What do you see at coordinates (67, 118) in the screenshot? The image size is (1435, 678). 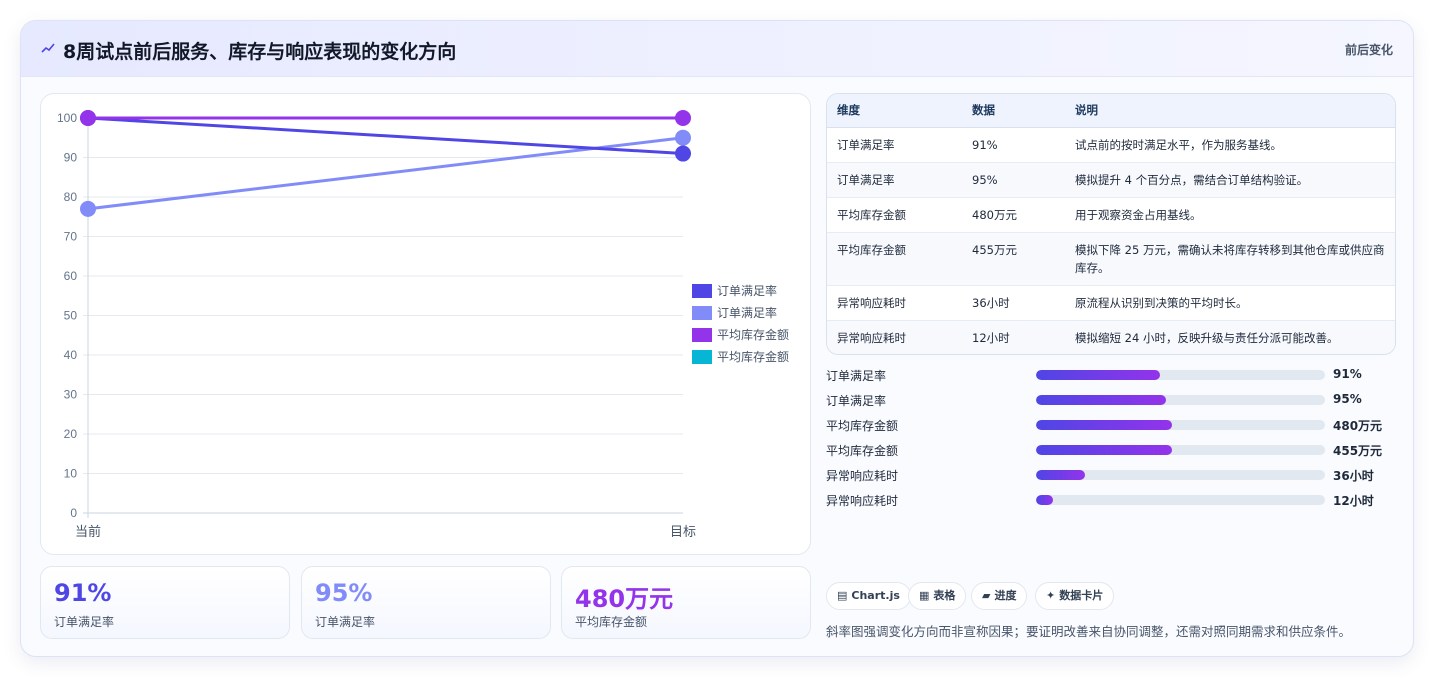 I see `y-tick-label: 100` at bounding box center [67, 118].